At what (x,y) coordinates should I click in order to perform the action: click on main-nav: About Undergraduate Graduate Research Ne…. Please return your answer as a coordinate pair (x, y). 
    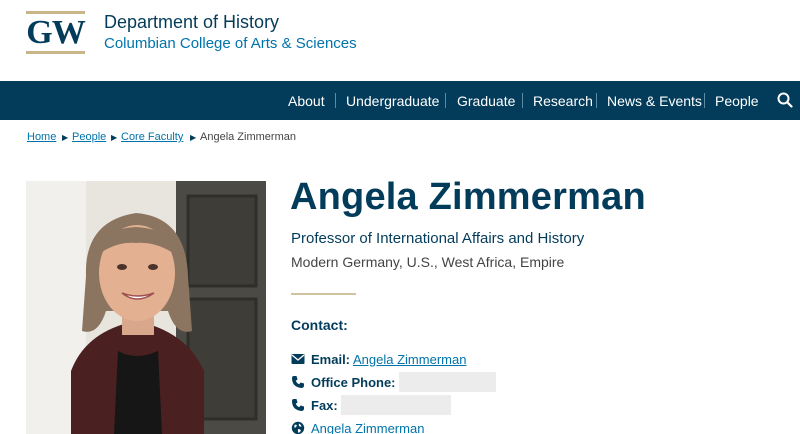
    Looking at the image, I should click on (400, 100).